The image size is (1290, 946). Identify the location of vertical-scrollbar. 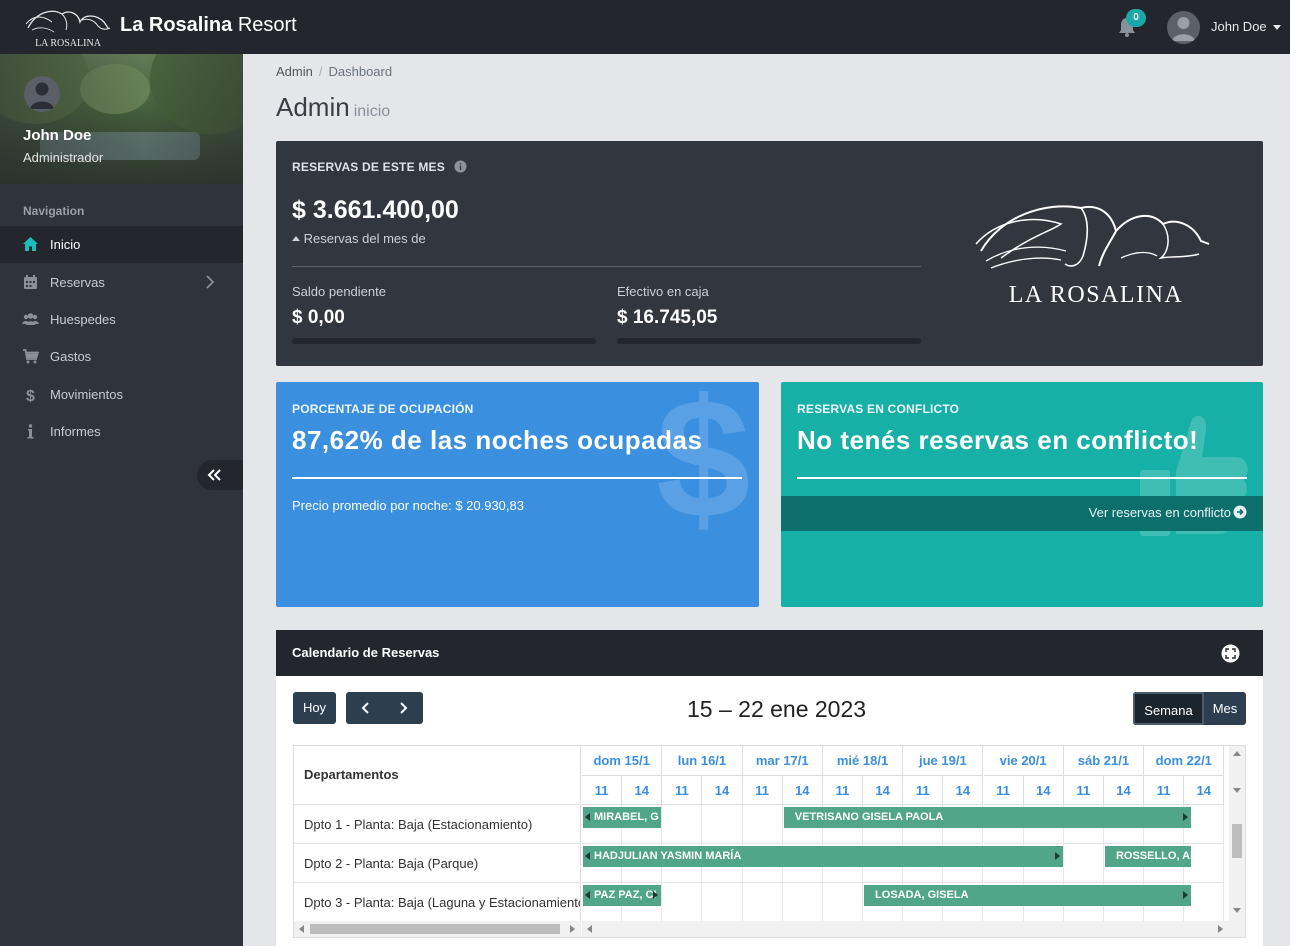
(1237, 841).